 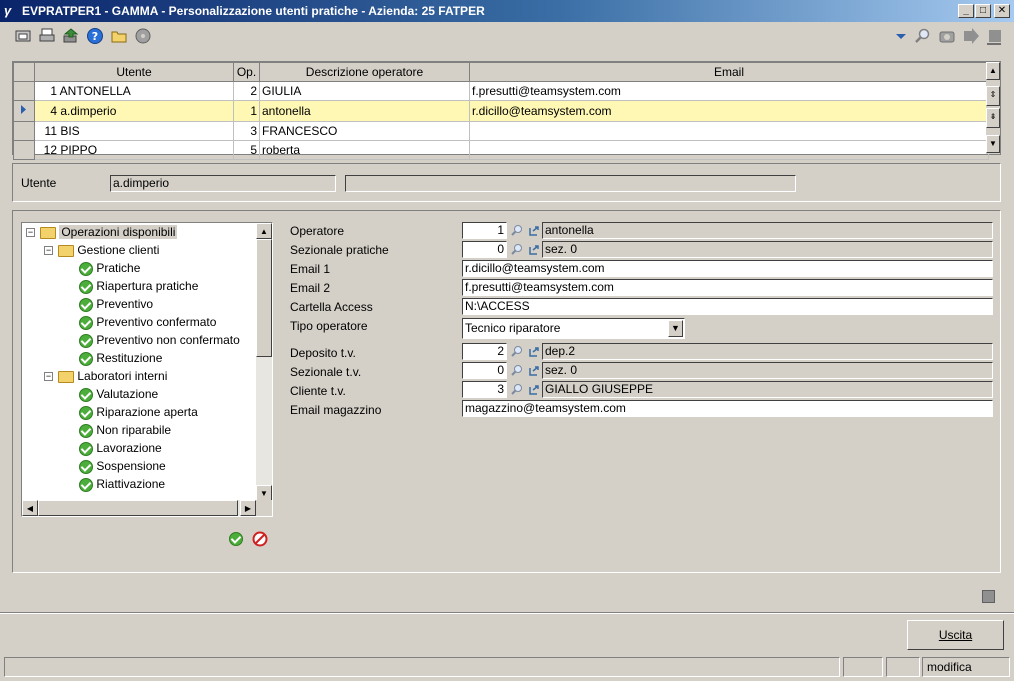 What do you see at coordinates (966, 11) in the screenshot?
I see `minimize-button: _` at bounding box center [966, 11].